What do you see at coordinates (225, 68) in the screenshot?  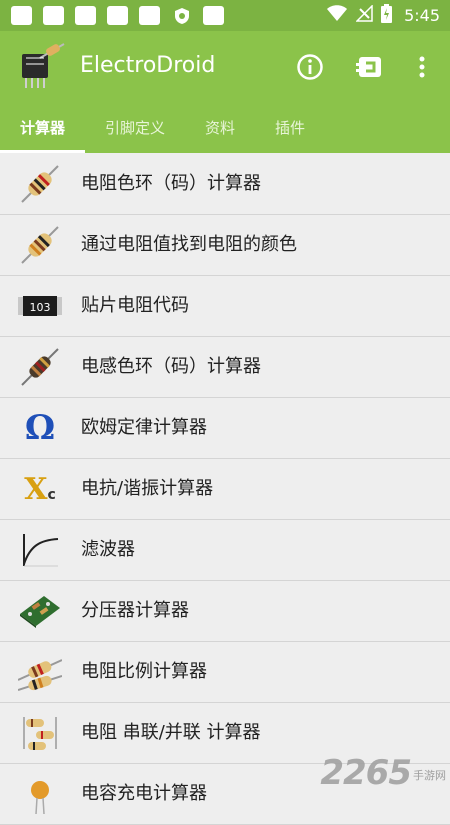 I see `app-bar: ElectroDroid` at bounding box center [225, 68].